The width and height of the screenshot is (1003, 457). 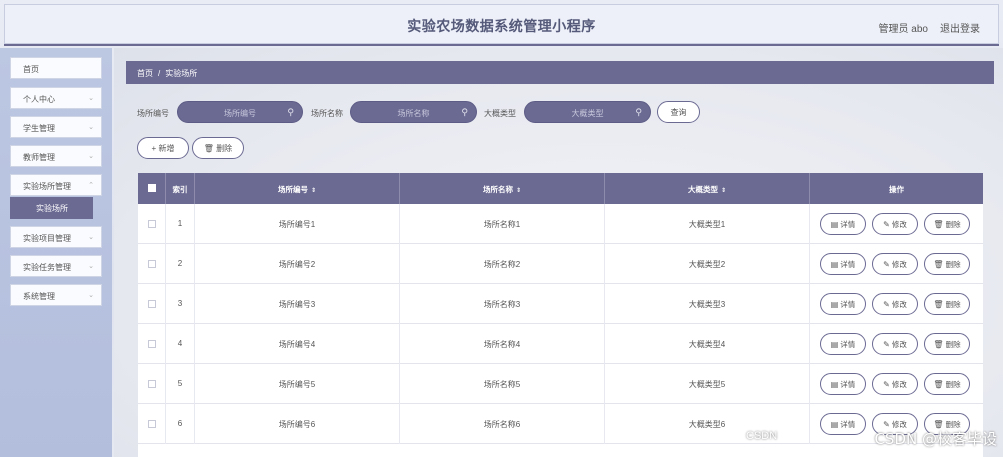 I want to click on bulk-delete-button: 🗑 删除, so click(x=218, y=148).